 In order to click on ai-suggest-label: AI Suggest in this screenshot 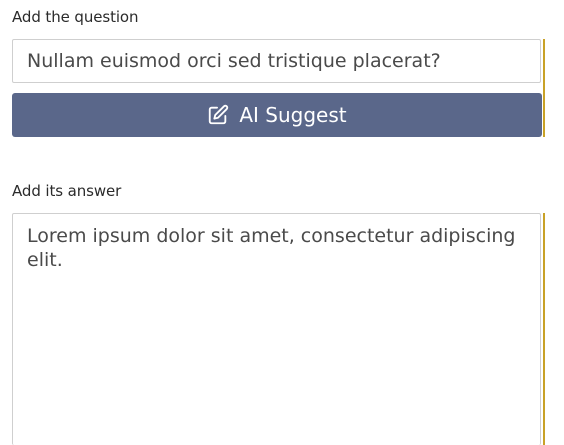, I will do `click(293, 115)`.